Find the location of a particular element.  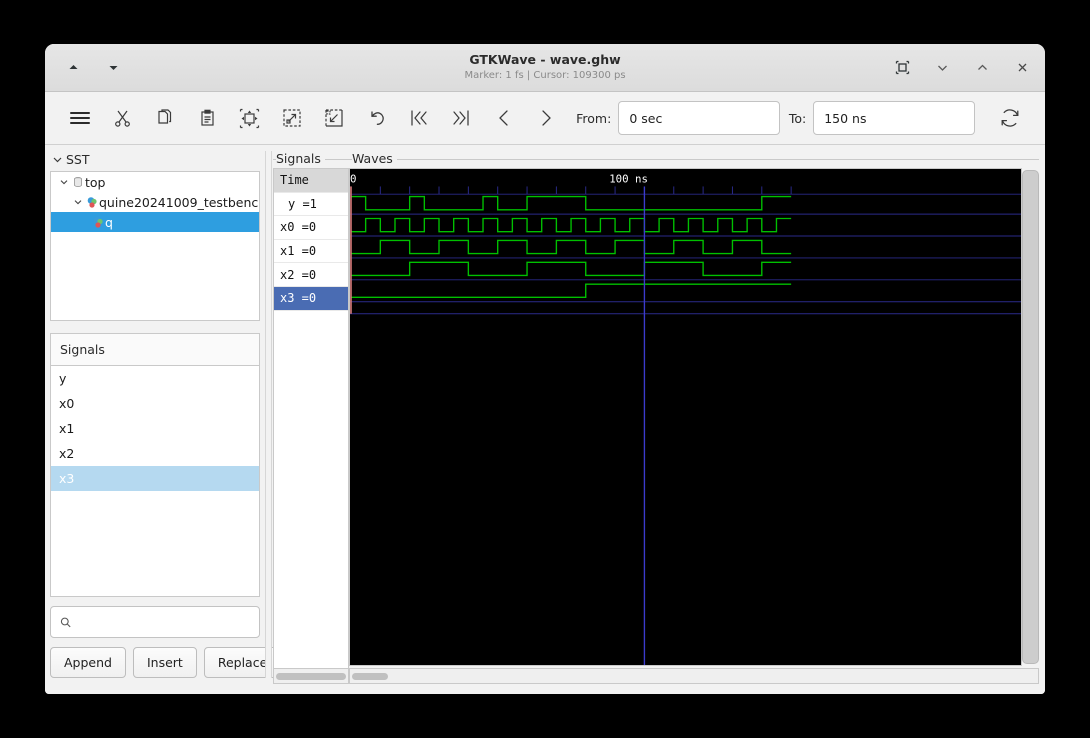

signal-name: x3 is located at coordinates (67, 478).